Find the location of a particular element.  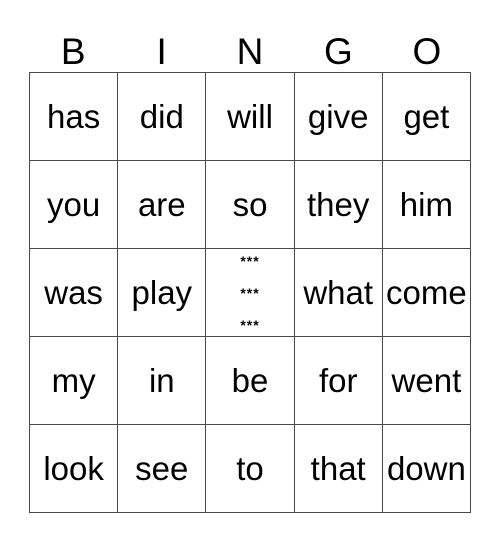

bingo-cell-b5: look is located at coordinates (74, 469).